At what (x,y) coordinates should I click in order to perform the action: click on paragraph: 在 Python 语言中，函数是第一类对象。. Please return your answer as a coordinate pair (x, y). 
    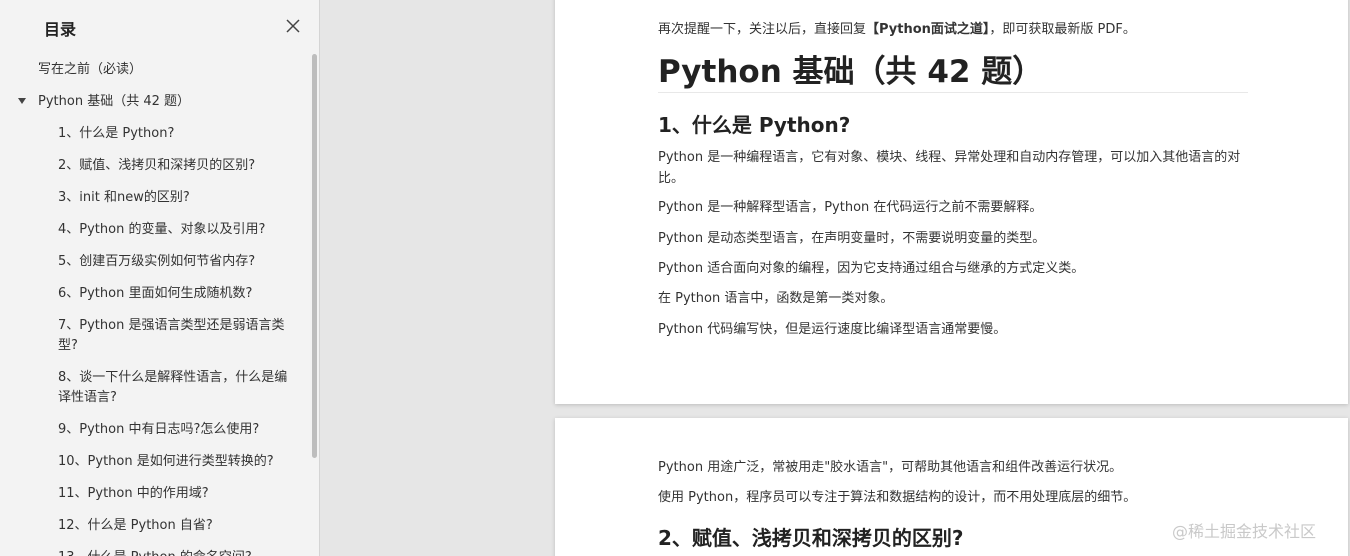
    Looking at the image, I should click on (776, 298).